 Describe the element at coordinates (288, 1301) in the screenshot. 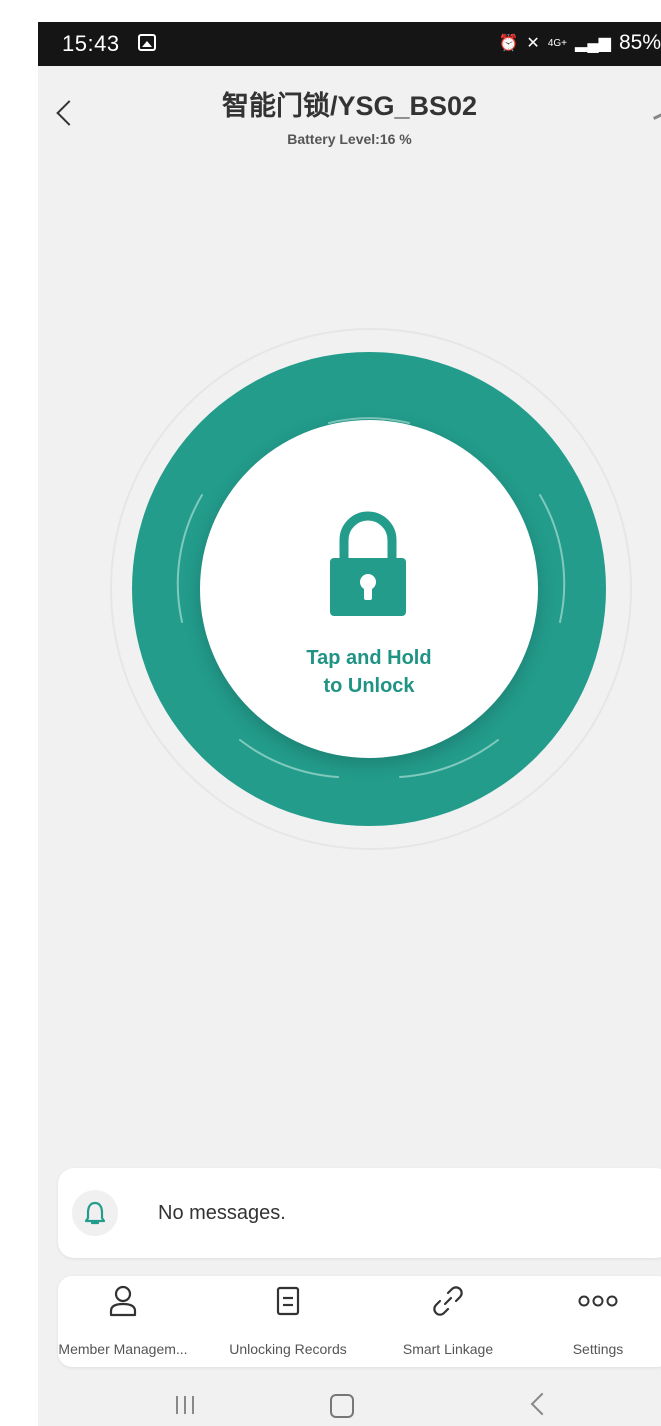

I see `records-icon` at that location.